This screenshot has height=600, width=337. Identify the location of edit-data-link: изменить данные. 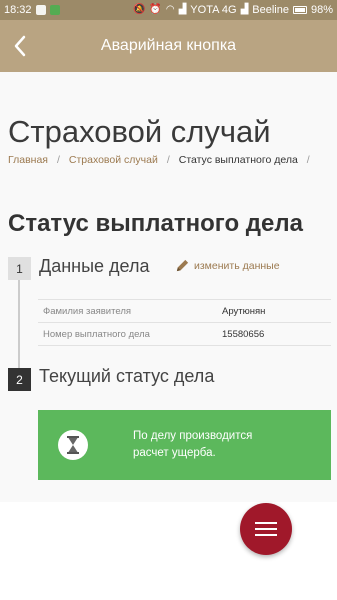
(227, 265).